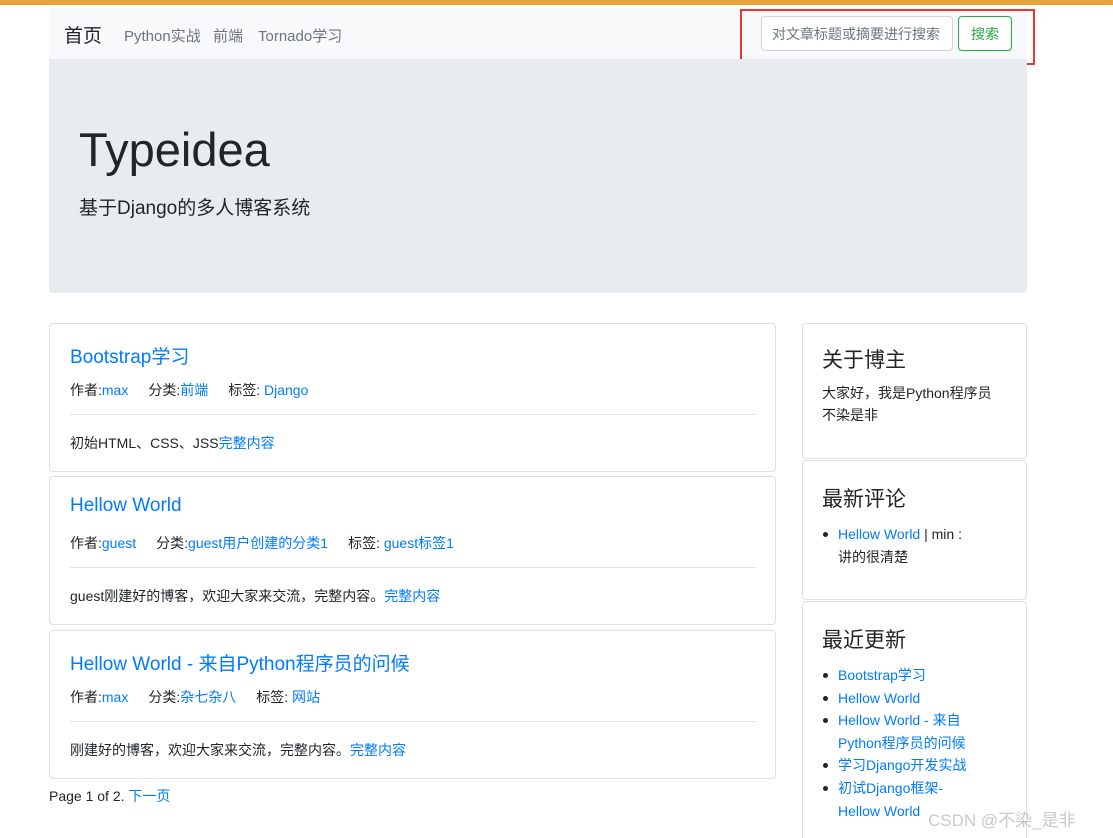 This screenshot has width=1113, height=838. Describe the element at coordinates (419, 543) in the screenshot. I see `tag-link: guest标签1` at that location.